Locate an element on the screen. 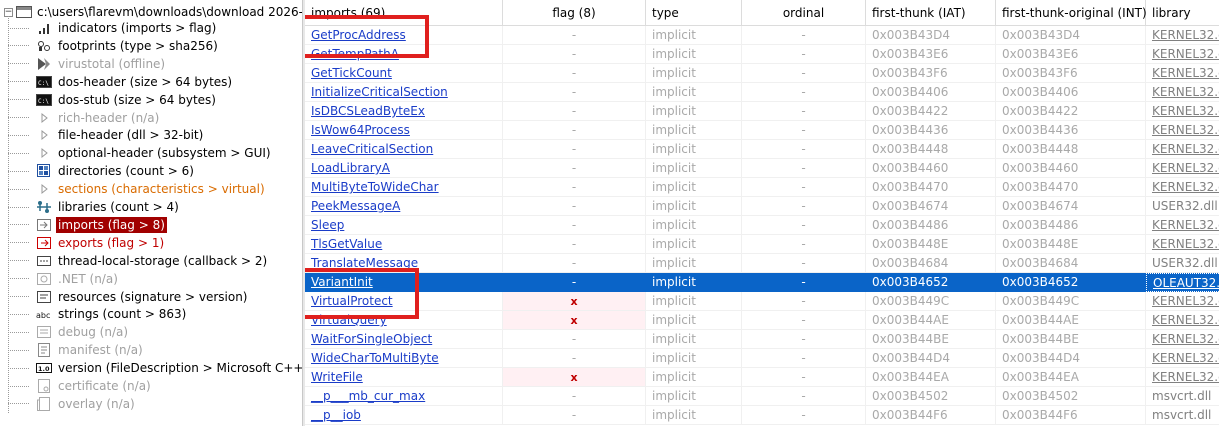  tree-item-rich-header: rich-header (n/a) is located at coordinates (84, 118).